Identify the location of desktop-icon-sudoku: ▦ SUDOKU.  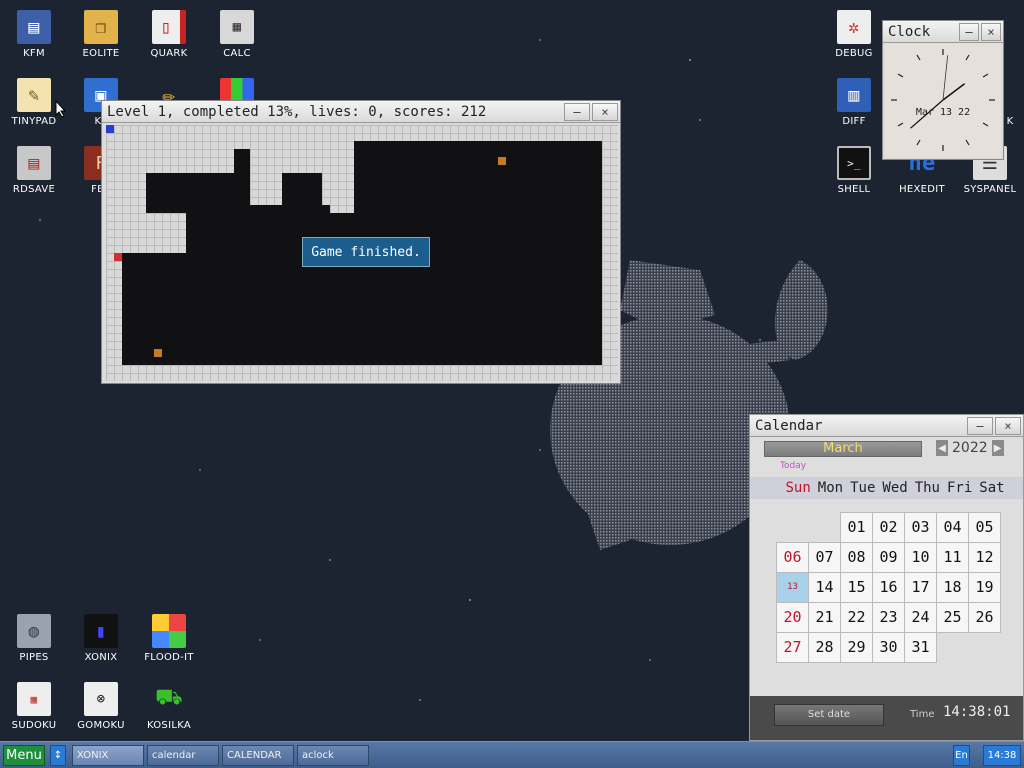
(34, 706).